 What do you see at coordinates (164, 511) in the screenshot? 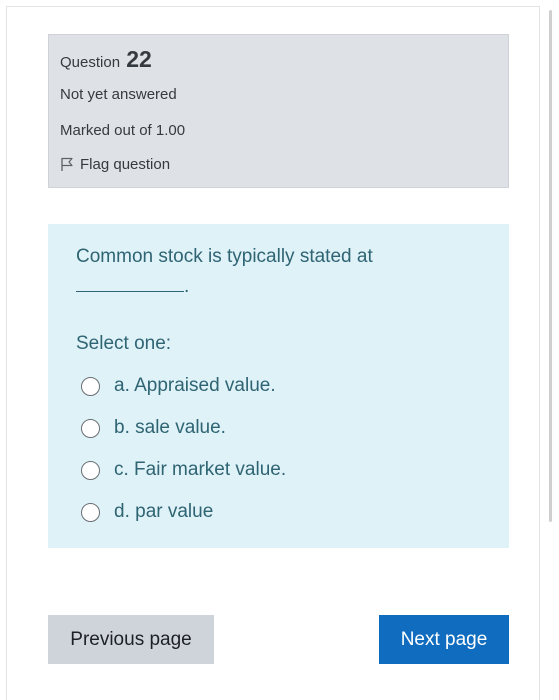
I see `answer-label: d. par value` at bounding box center [164, 511].